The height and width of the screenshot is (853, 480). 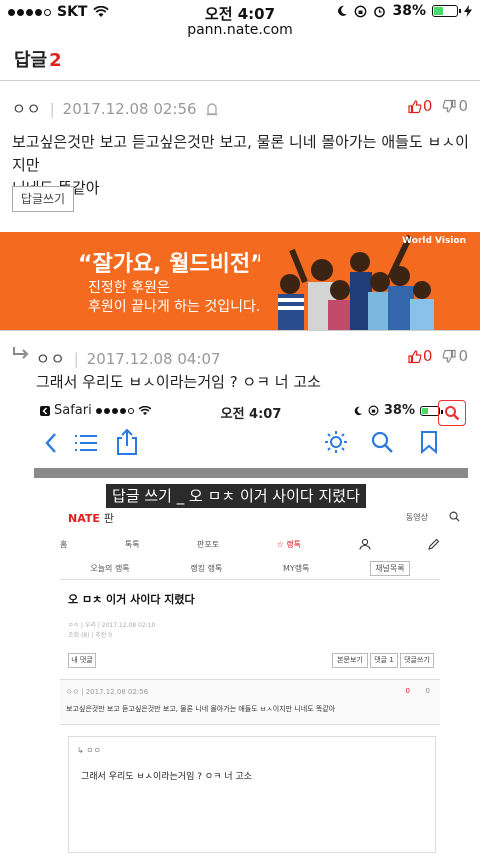 I want to click on replies-label: 답글, so click(x=31, y=60).